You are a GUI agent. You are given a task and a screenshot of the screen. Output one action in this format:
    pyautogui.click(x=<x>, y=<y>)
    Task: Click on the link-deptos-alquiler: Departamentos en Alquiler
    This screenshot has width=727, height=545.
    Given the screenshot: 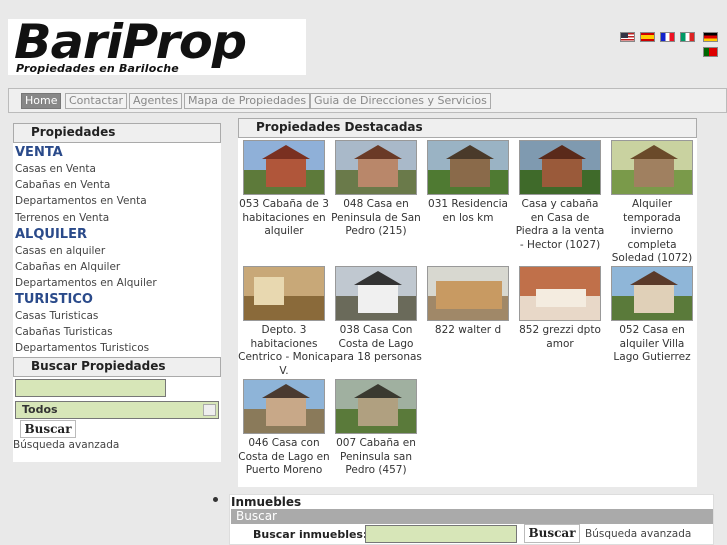 What is the action you would take?
    pyautogui.click(x=86, y=283)
    